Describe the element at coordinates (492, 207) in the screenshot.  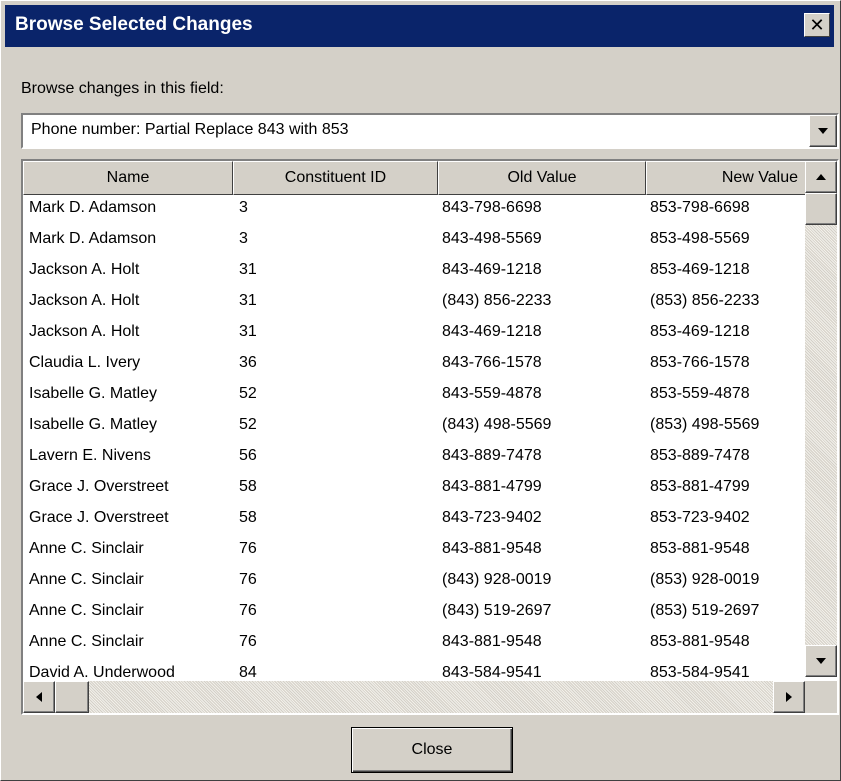
I see `cell-old-value: 843-798-6698` at that location.